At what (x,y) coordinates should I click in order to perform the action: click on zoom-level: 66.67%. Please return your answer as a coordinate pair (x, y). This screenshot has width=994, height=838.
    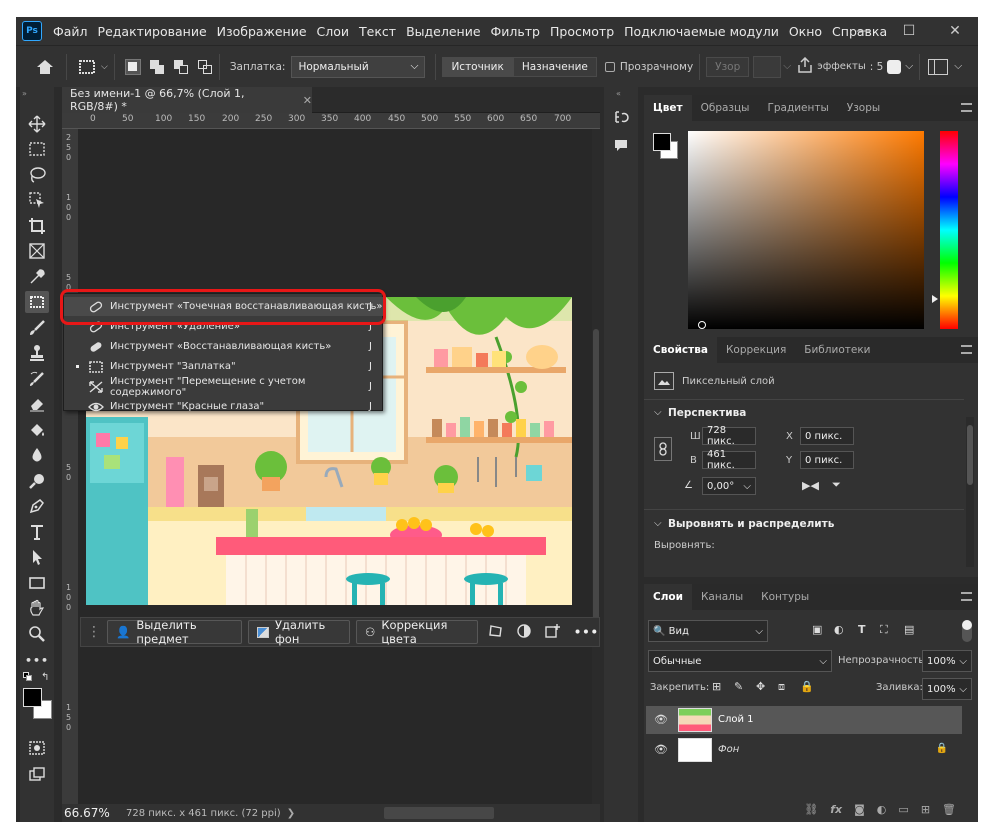
    Looking at the image, I should click on (93, 813).